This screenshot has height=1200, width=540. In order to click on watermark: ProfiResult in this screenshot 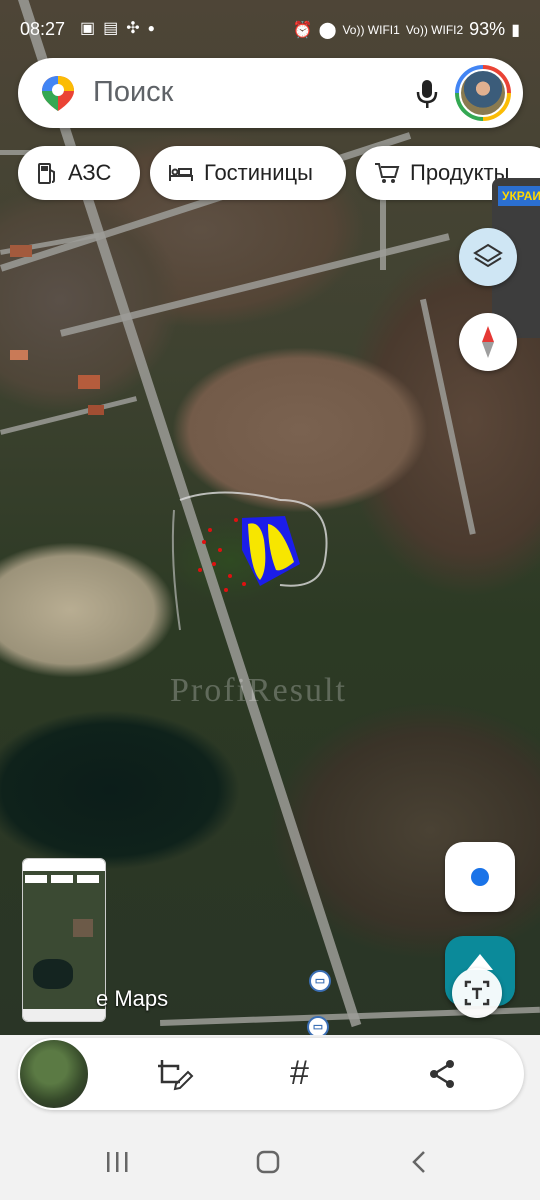, I will do `click(258, 690)`.